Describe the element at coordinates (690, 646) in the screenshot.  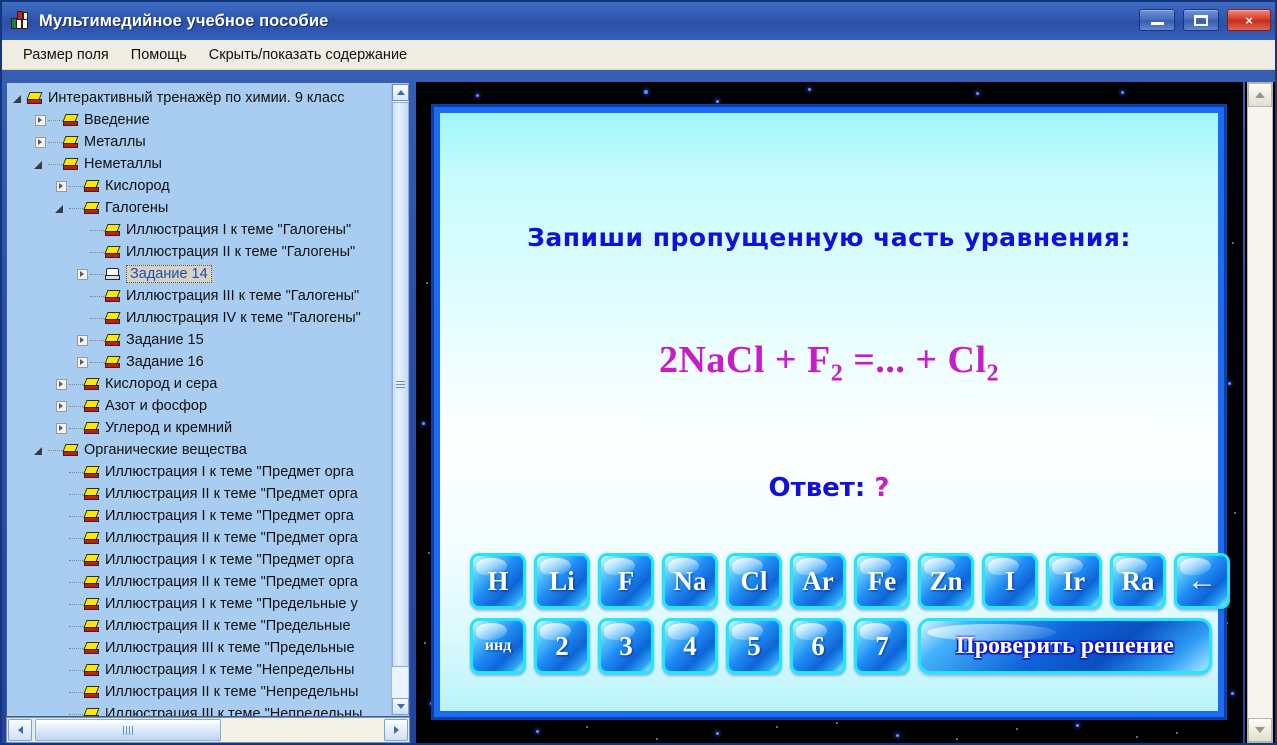
I see `key-4: 4` at that location.